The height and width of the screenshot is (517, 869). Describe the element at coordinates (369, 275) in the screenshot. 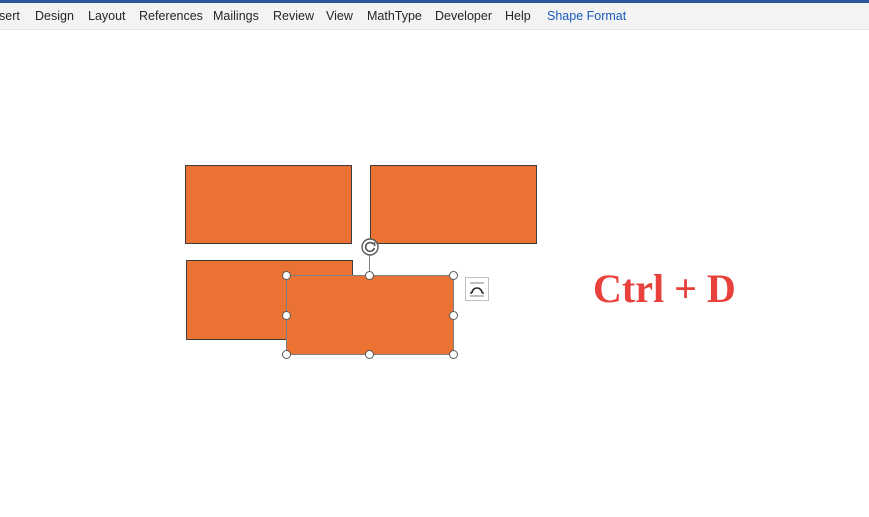

I see `resize-handle-top` at that location.